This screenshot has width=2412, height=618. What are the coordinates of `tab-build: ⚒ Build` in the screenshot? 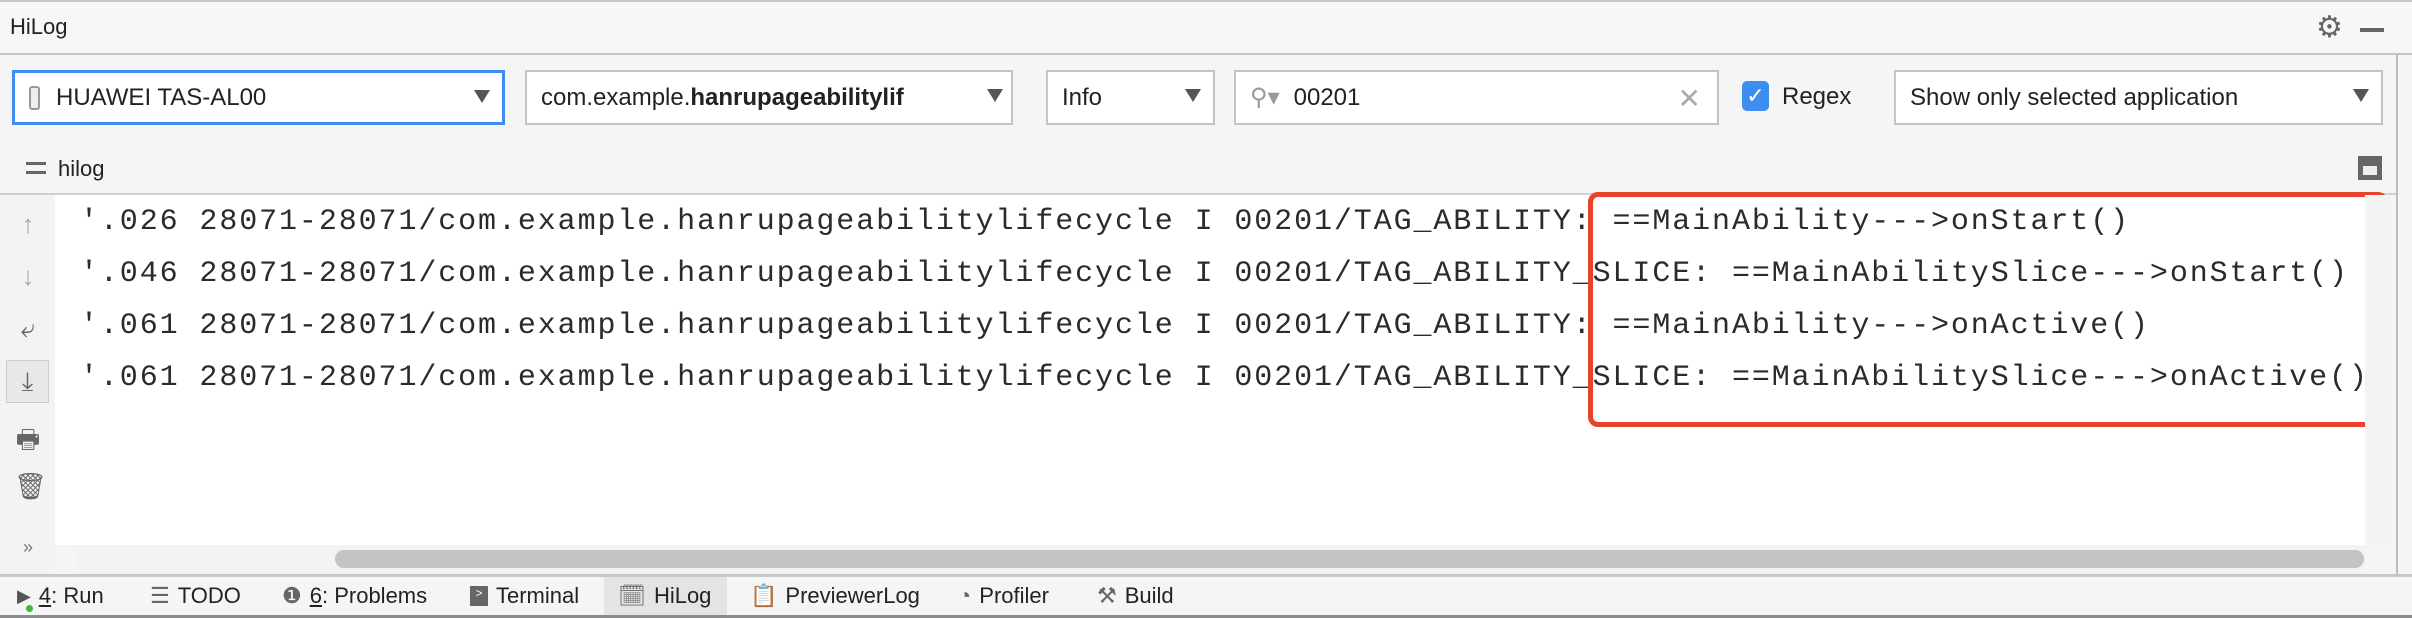 It's located at (1135, 596).